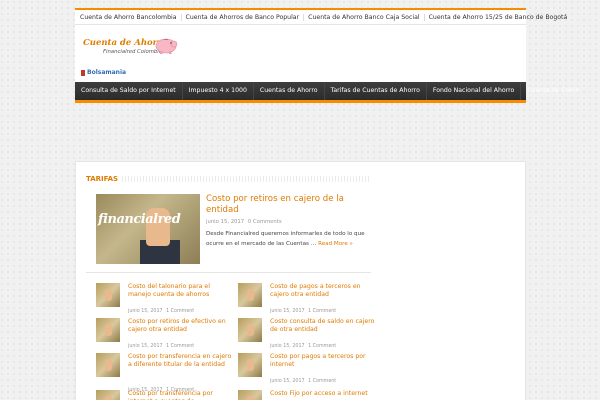 This screenshot has width=600, height=400. Describe the element at coordinates (323, 361) in the screenshot. I see `post-title: Costo por pagos a terceros por internet` at that location.